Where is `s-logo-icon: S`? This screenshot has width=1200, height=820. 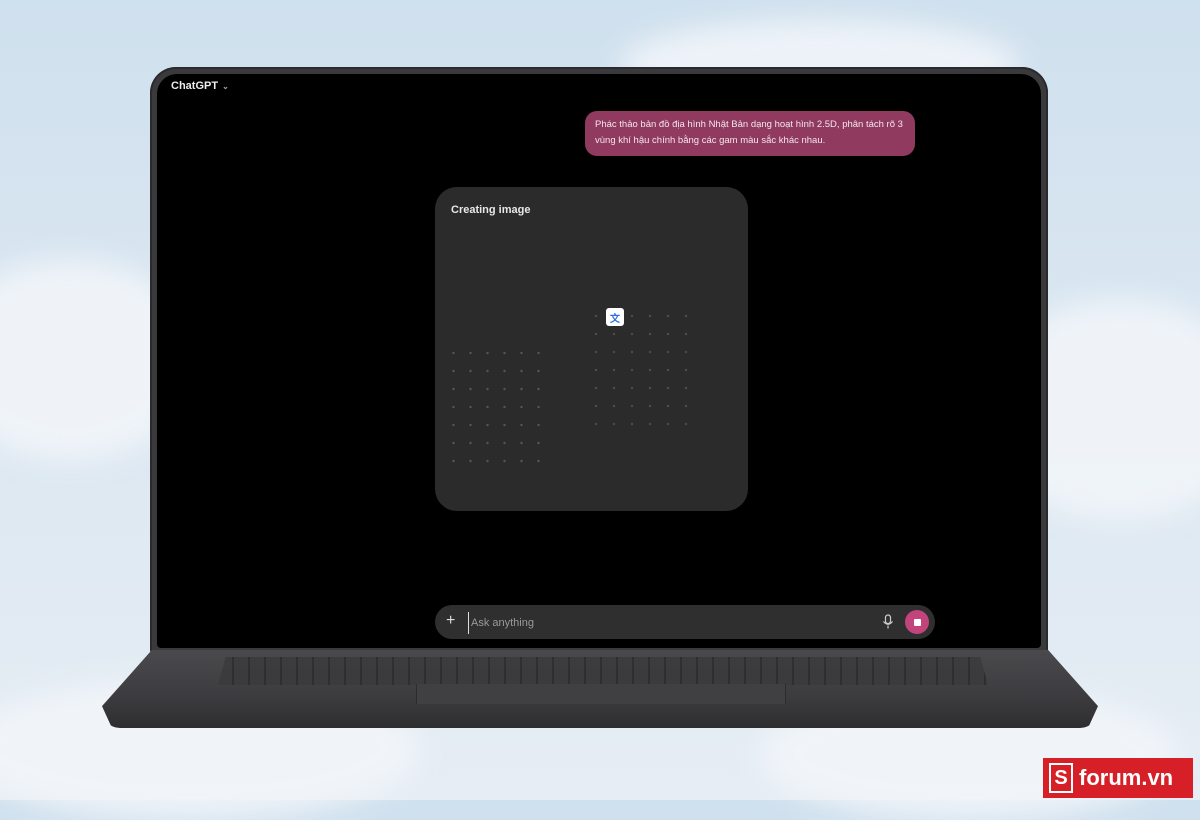
s-logo-icon: S is located at coordinates (1061, 778).